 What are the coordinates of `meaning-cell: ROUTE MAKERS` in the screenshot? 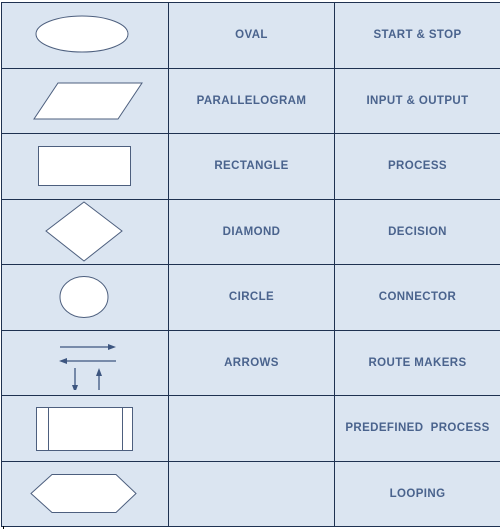 It's located at (417, 362).